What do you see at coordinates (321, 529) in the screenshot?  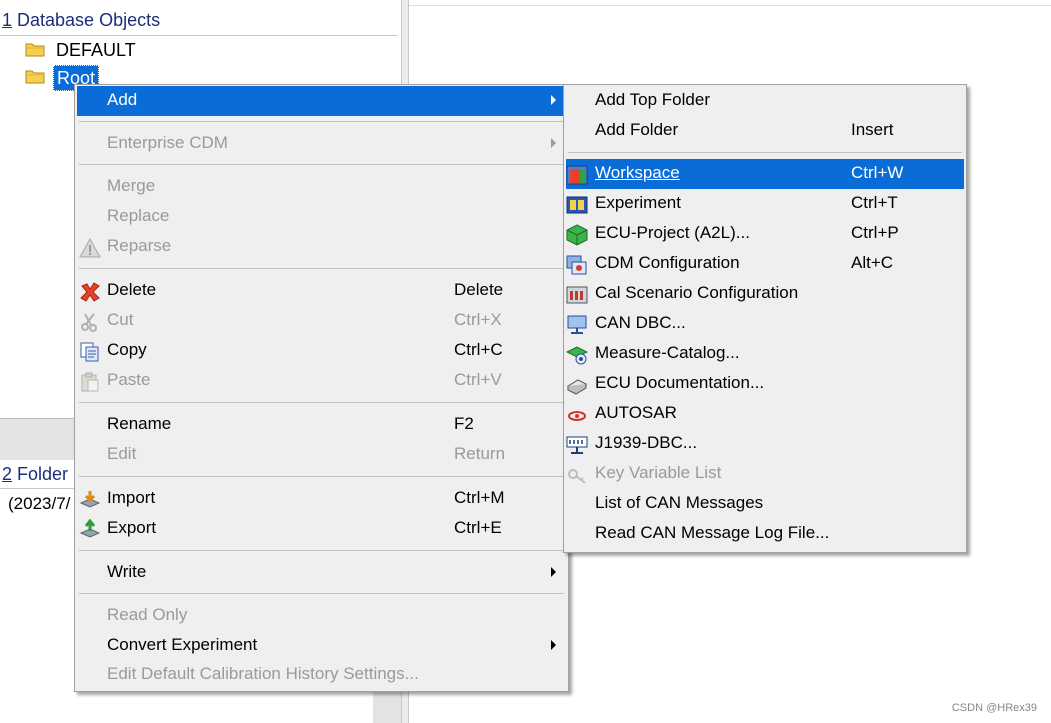 I see `menu-item-export: Export Ctrl+E` at bounding box center [321, 529].